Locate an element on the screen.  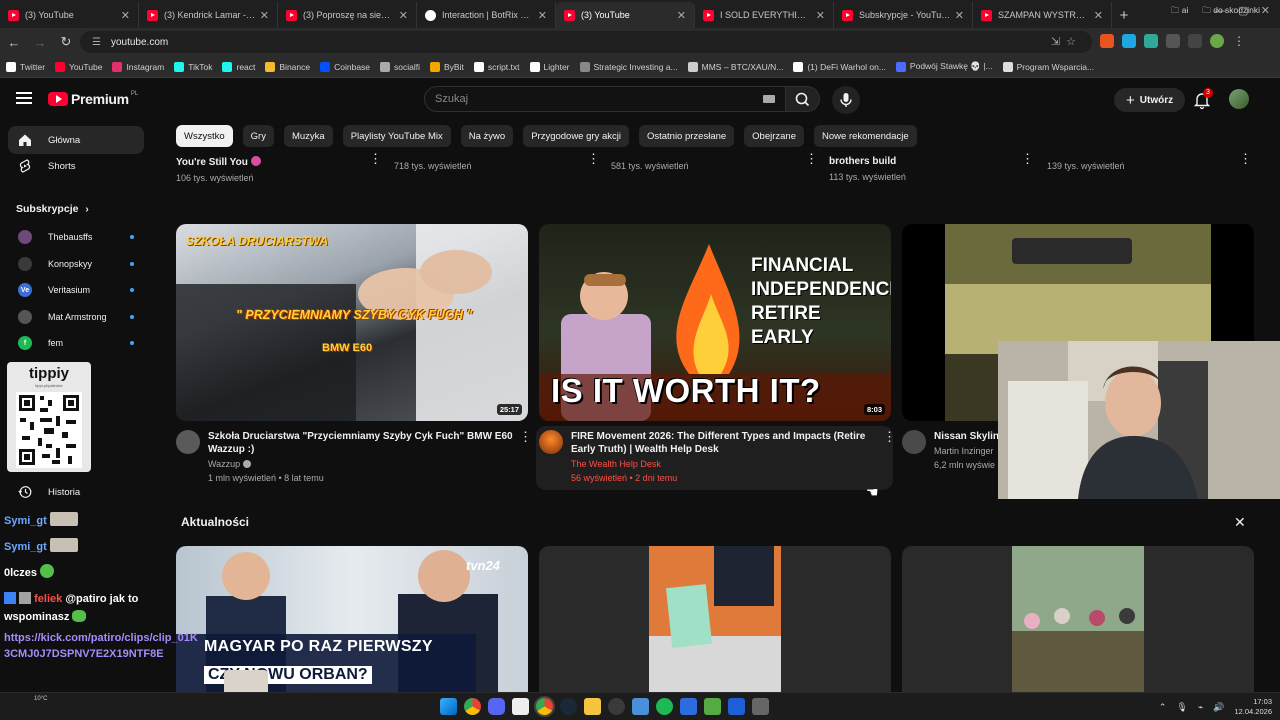
profile-icon is located at coordinates (1217, 41).